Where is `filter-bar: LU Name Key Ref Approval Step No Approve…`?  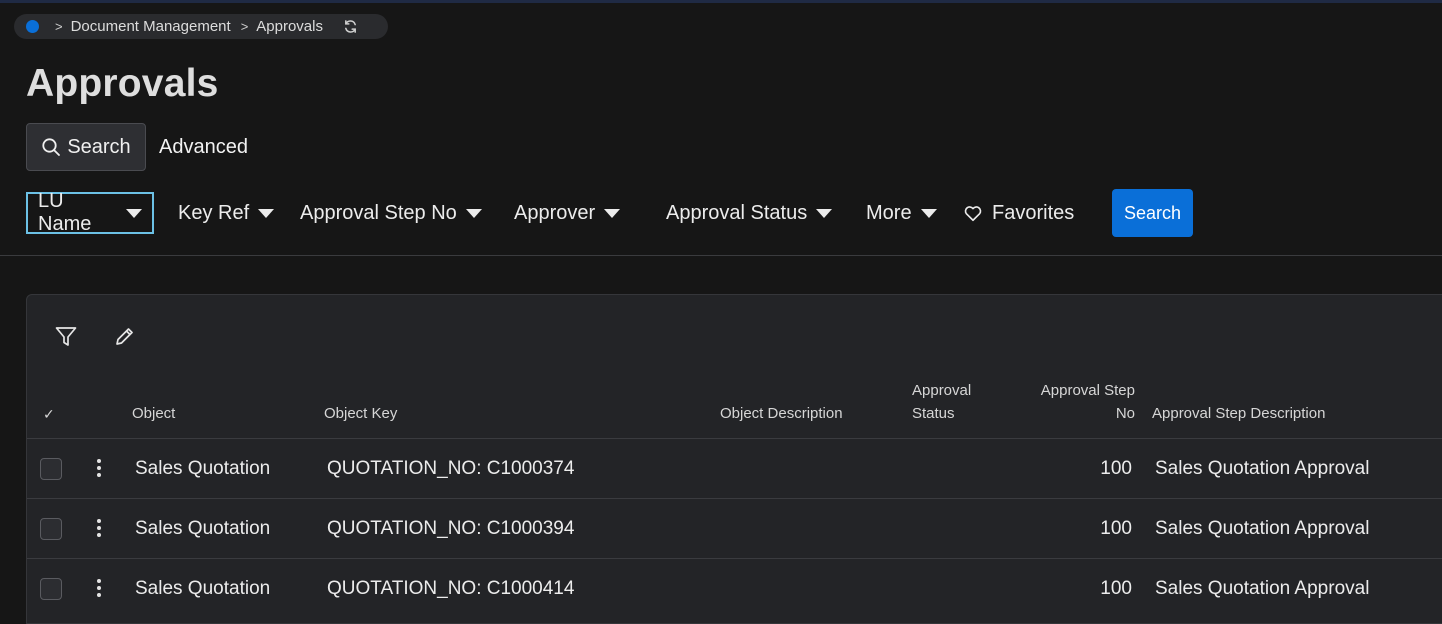
filter-bar: LU Name Key Ref Approval Step No Approve… is located at coordinates (721, 212).